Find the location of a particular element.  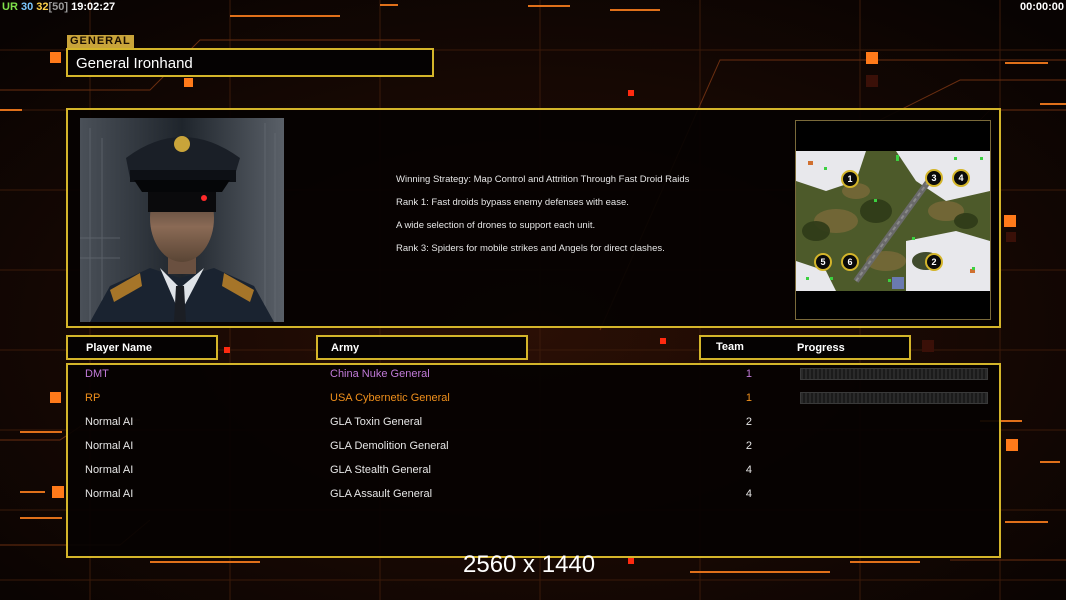

svg-text: 3 is located at coordinates (933, 178).